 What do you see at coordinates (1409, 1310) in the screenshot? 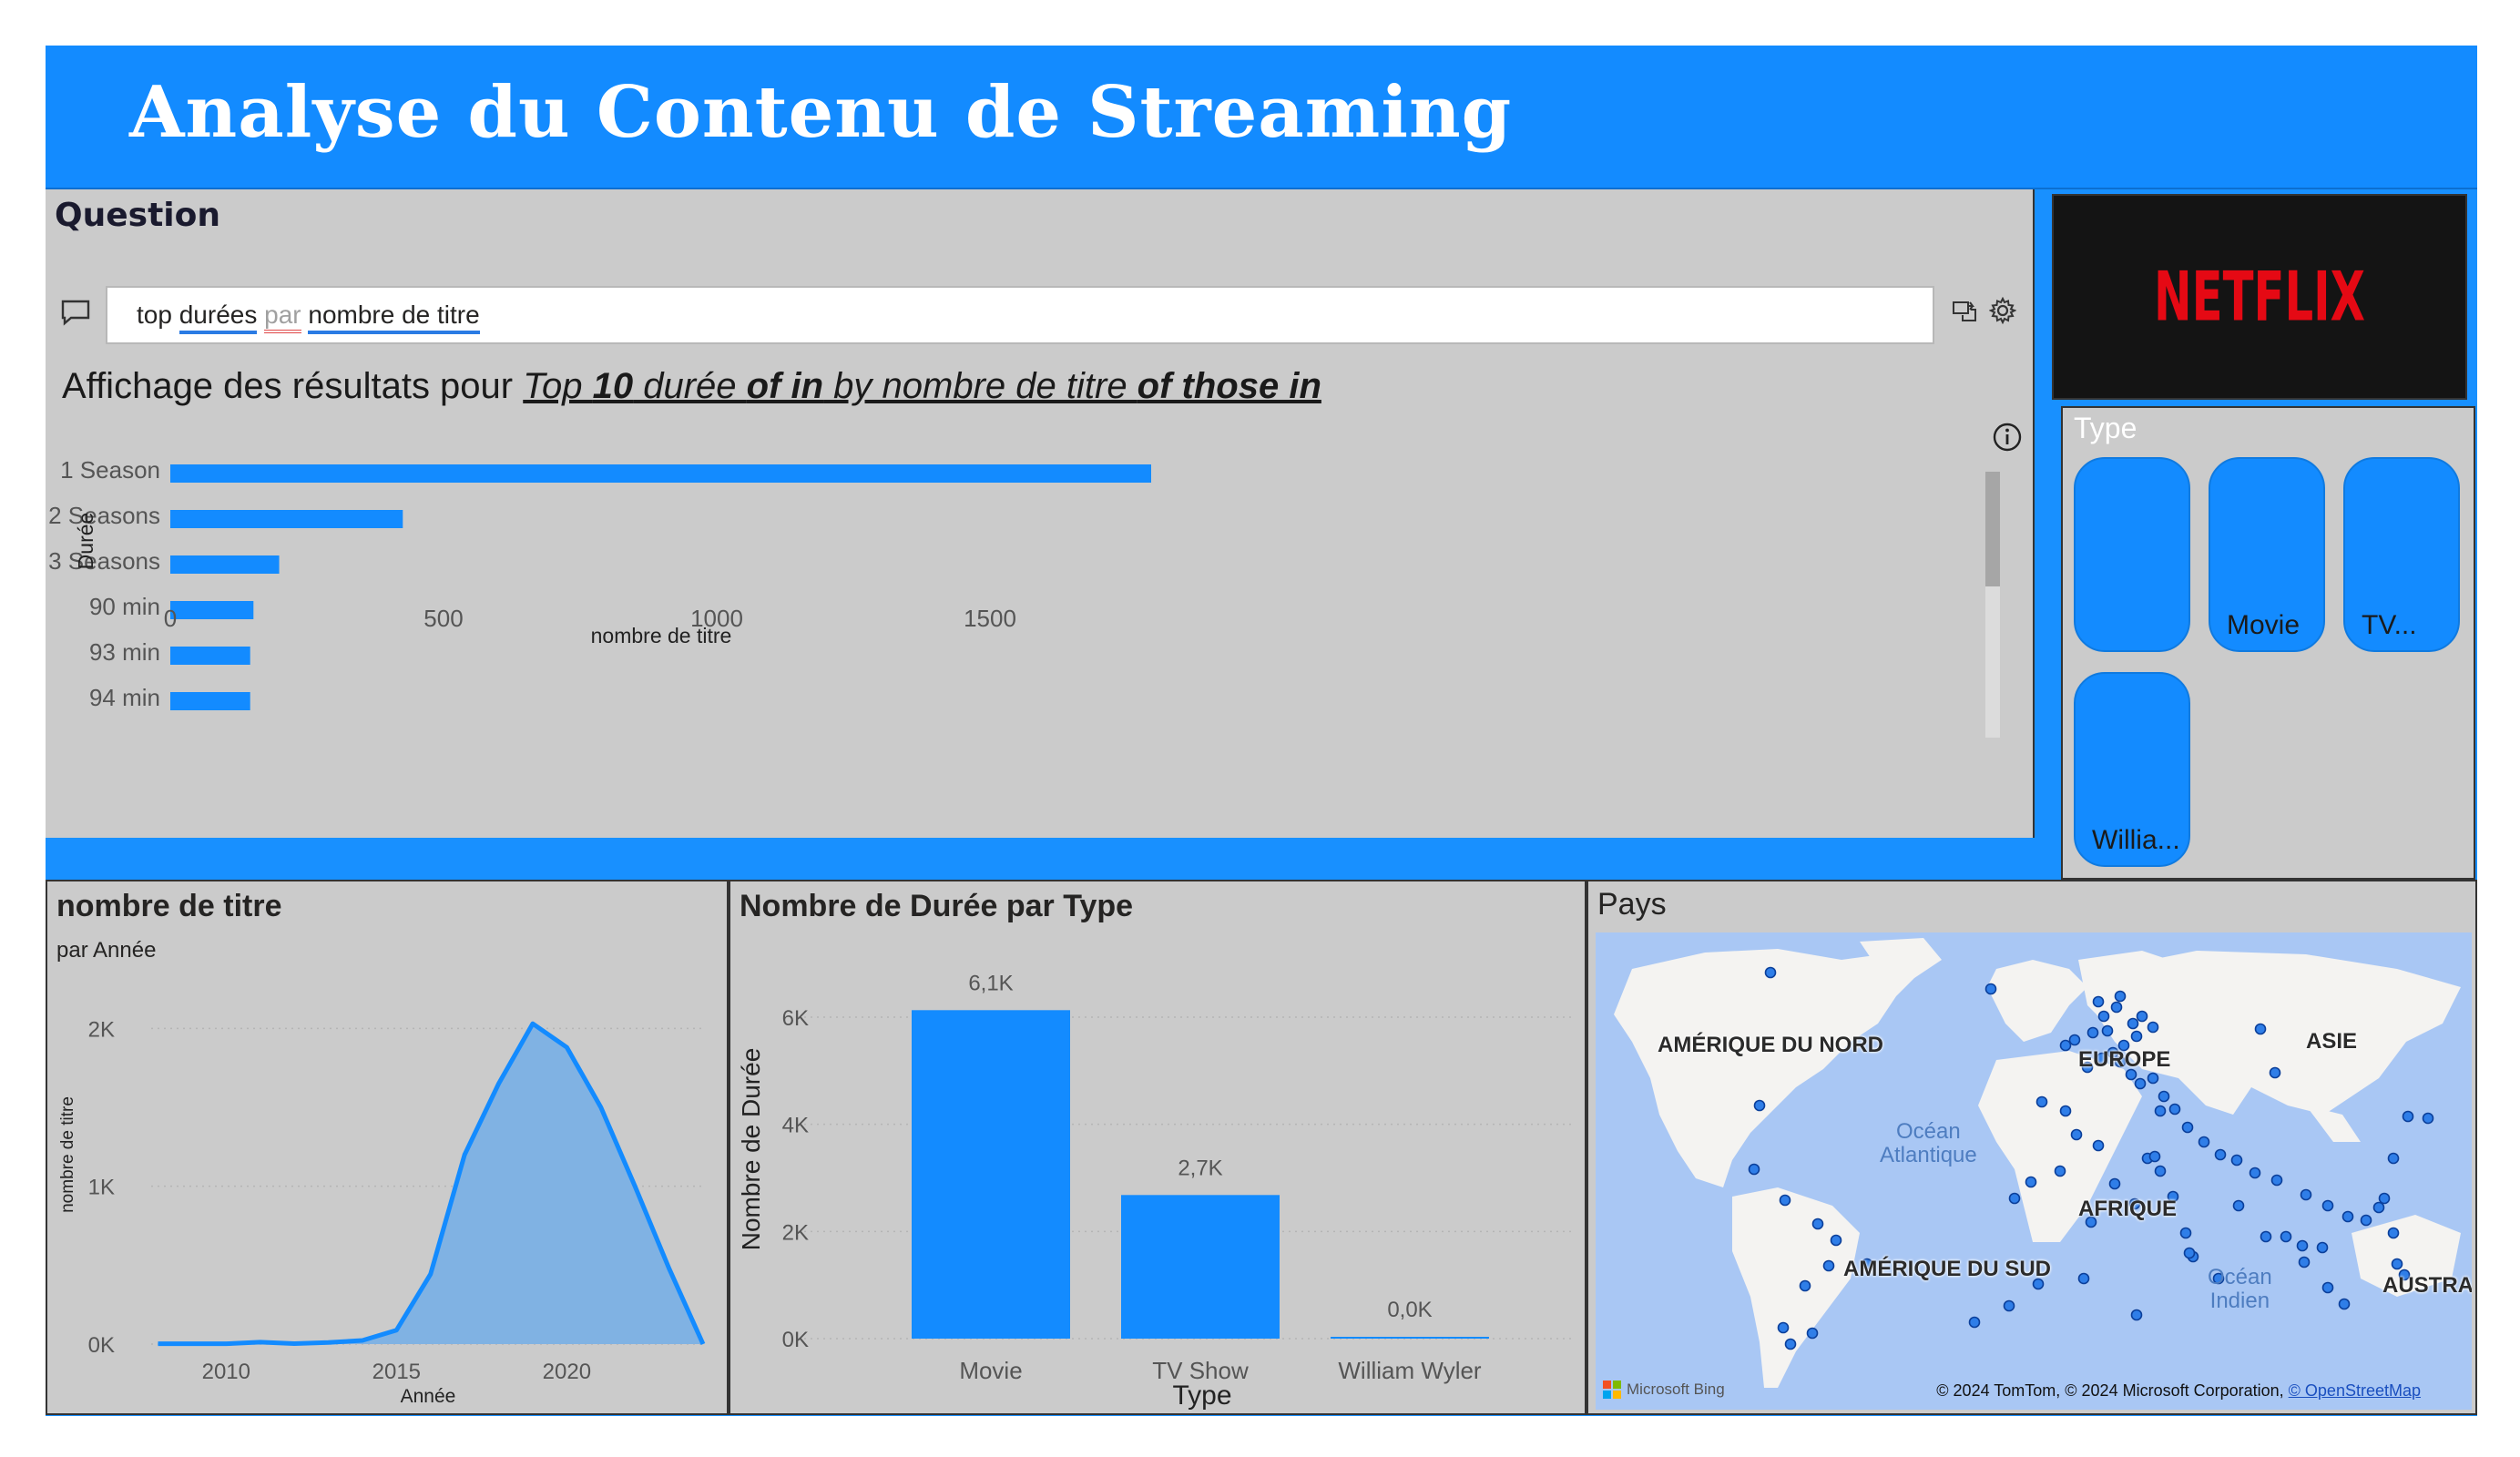
I see `data-label: 0,0K` at bounding box center [1409, 1310].